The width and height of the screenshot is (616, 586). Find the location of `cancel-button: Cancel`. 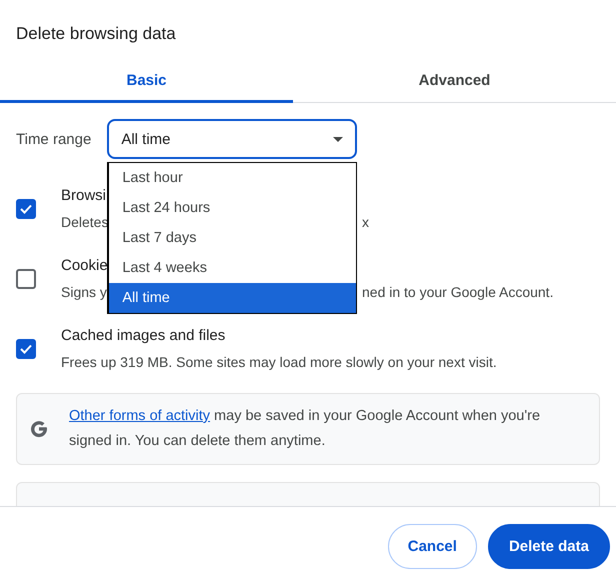

cancel-button: Cancel is located at coordinates (432, 546).